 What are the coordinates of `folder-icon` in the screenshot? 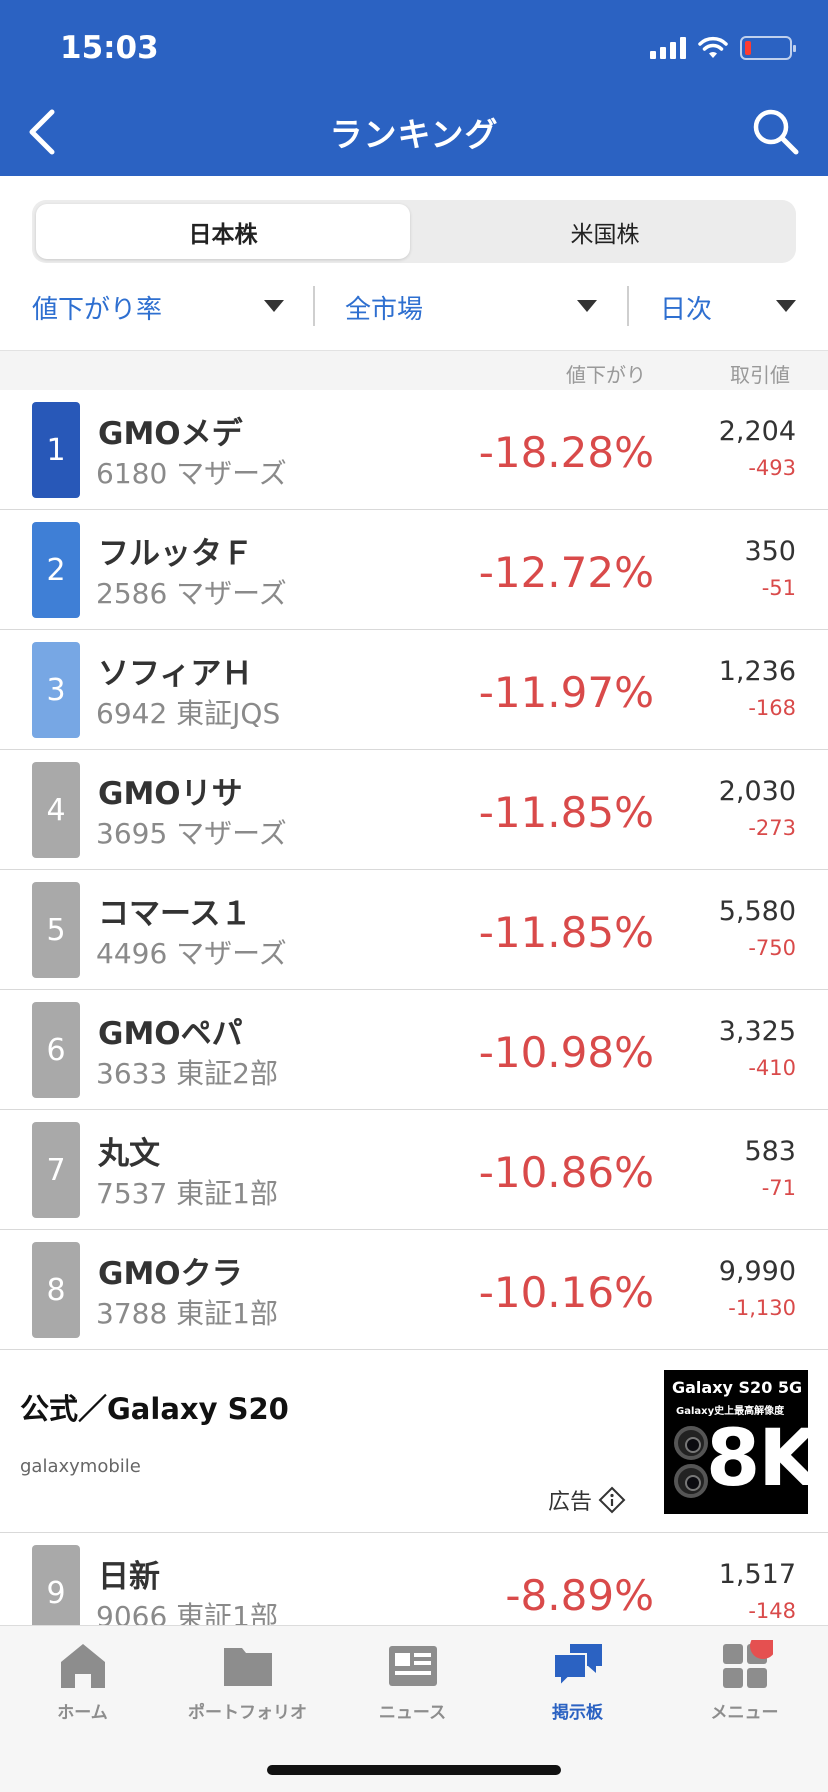 It's located at (247, 1667).